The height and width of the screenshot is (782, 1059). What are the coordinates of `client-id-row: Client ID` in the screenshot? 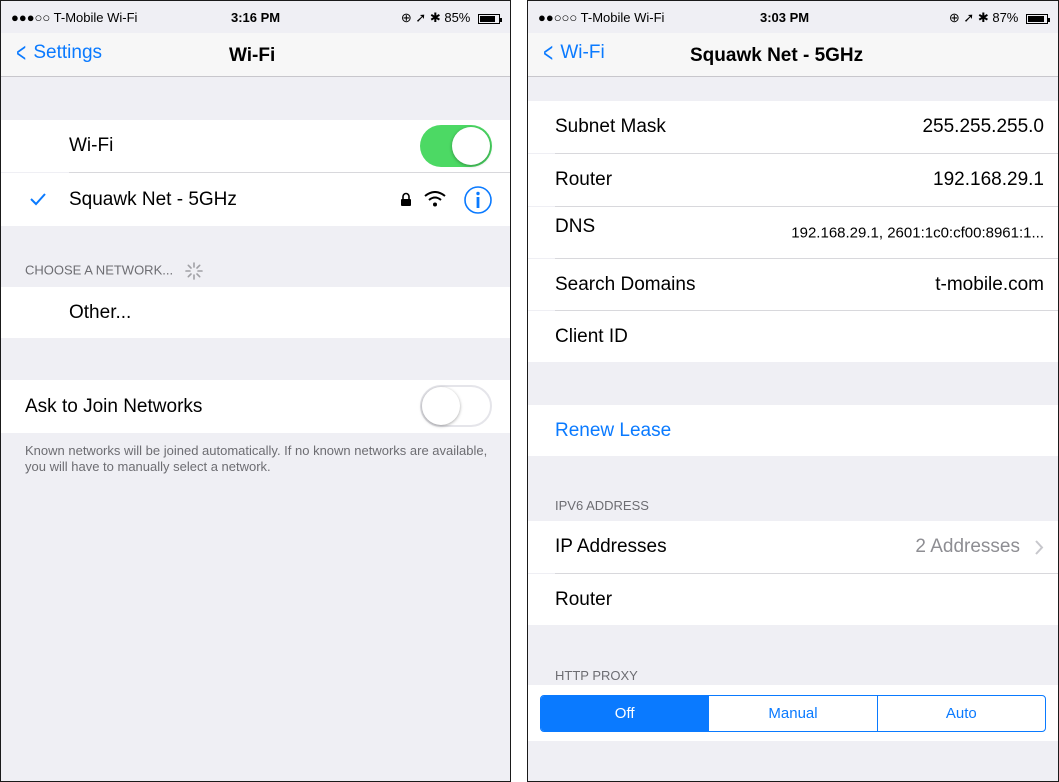 It's located at (793, 336).